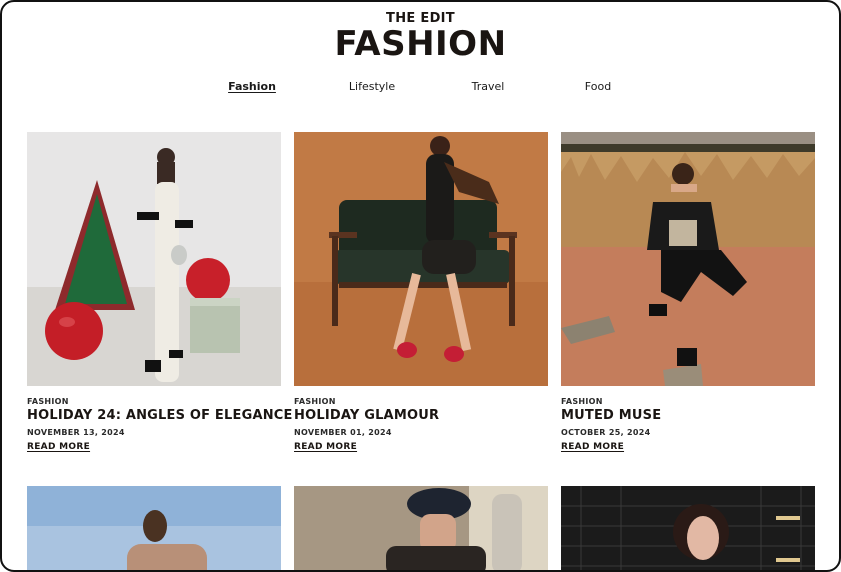  What do you see at coordinates (611, 415) in the screenshot?
I see `article-title: MUTED MUSE` at bounding box center [611, 415].